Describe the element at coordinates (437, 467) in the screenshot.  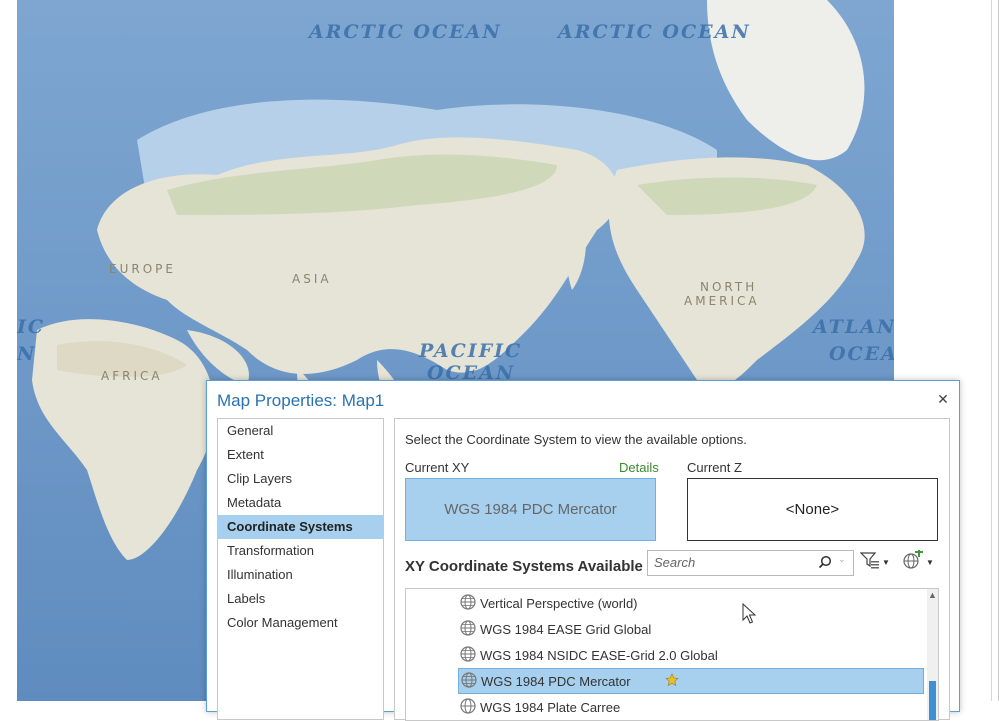
I see `current-xy-label: Current XY` at that location.